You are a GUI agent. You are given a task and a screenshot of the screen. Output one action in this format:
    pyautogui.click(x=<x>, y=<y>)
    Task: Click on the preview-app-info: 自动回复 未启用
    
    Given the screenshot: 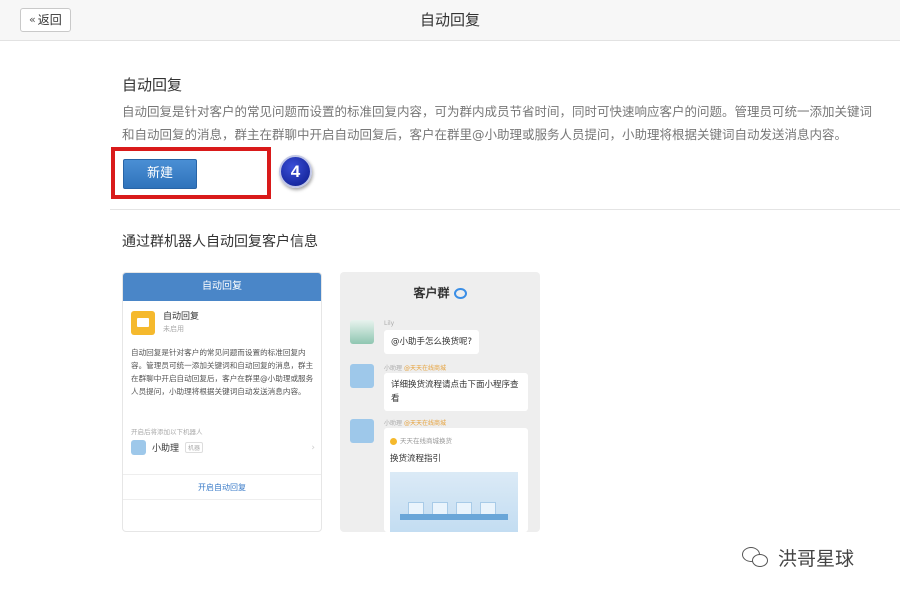 What is the action you would take?
    pyautogui.click(x=165, y=323)
    